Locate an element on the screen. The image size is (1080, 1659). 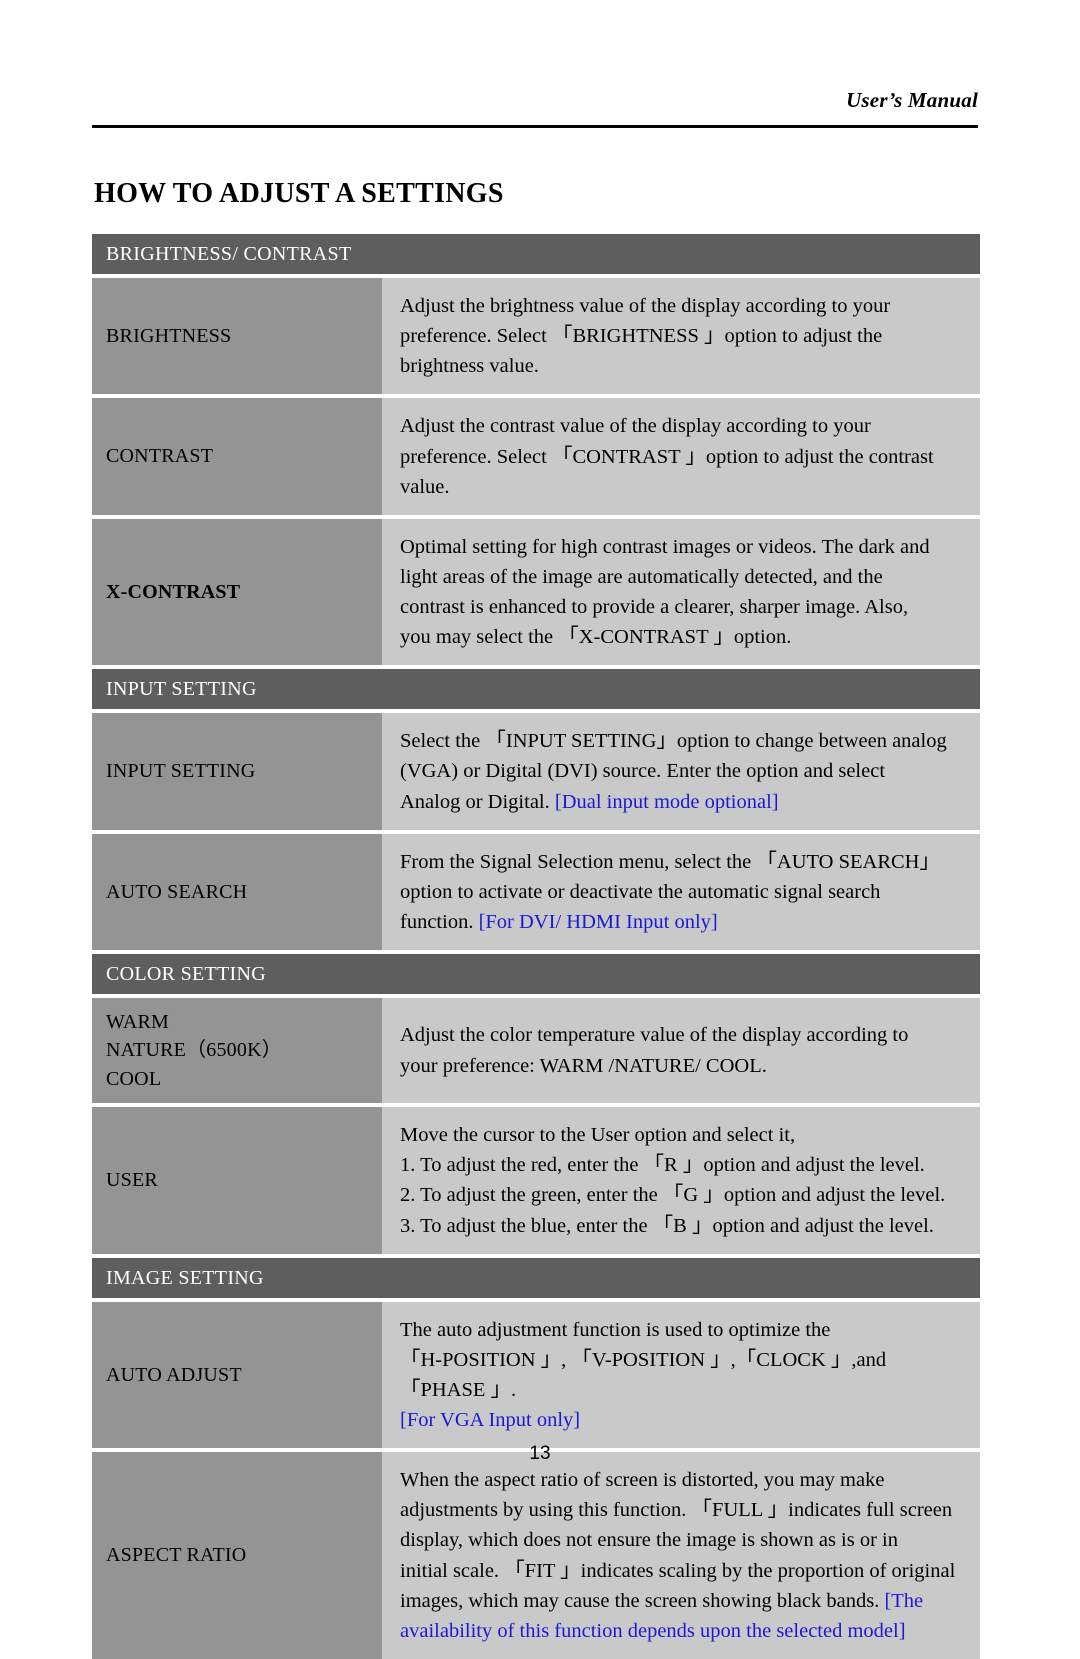
setting-label-cell: ASPECT RATIO is located at coordinates (237, 1555).